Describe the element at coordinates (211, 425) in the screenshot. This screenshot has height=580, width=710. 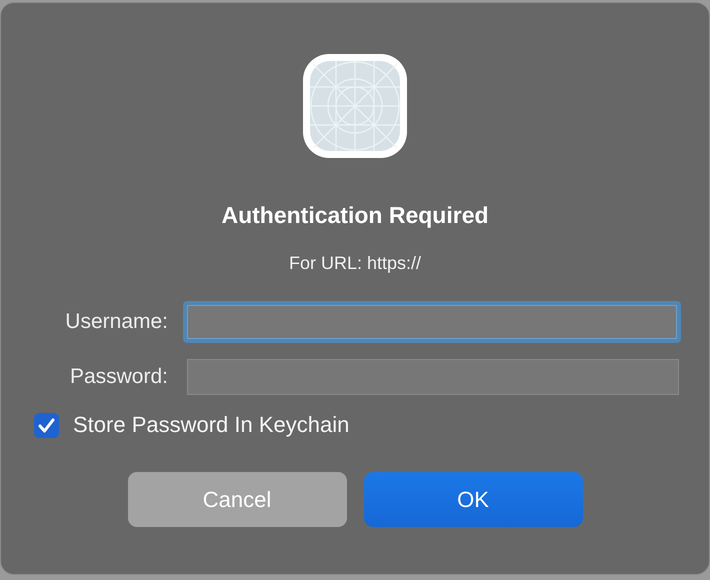
I see `checkbox-label: Store Password In Keychain` at that location.